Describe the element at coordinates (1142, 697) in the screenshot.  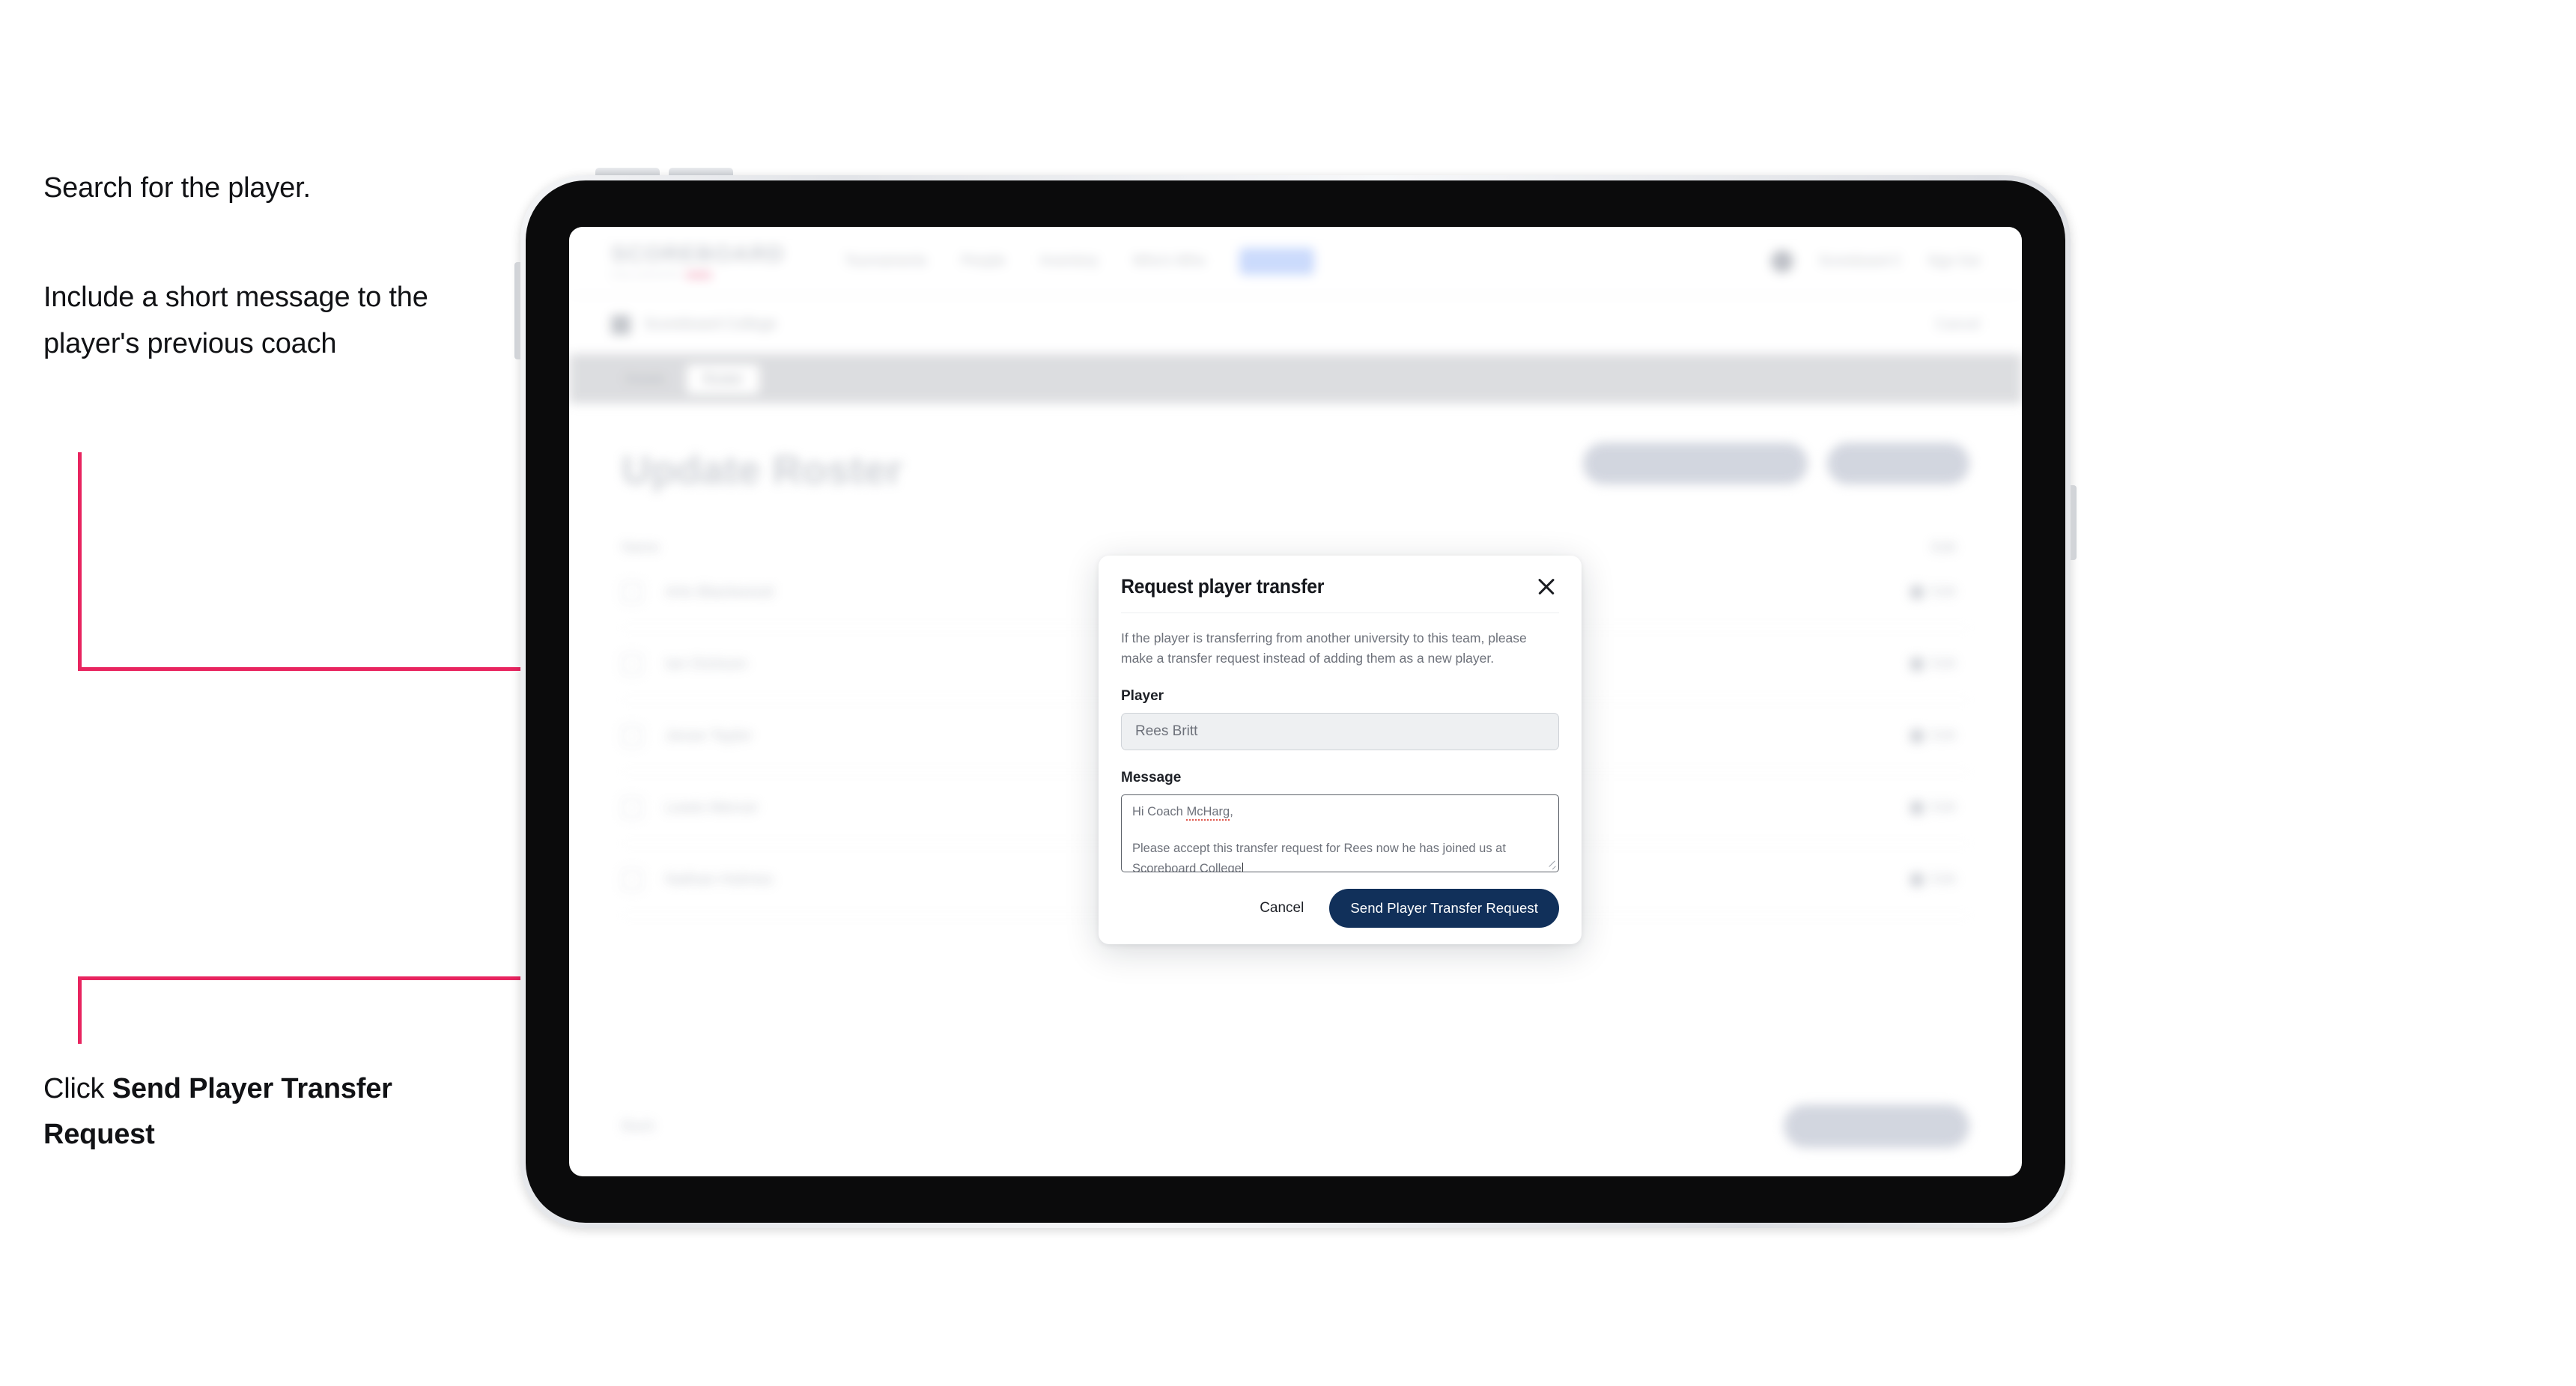
I see `player-field-label: Player` at that location.